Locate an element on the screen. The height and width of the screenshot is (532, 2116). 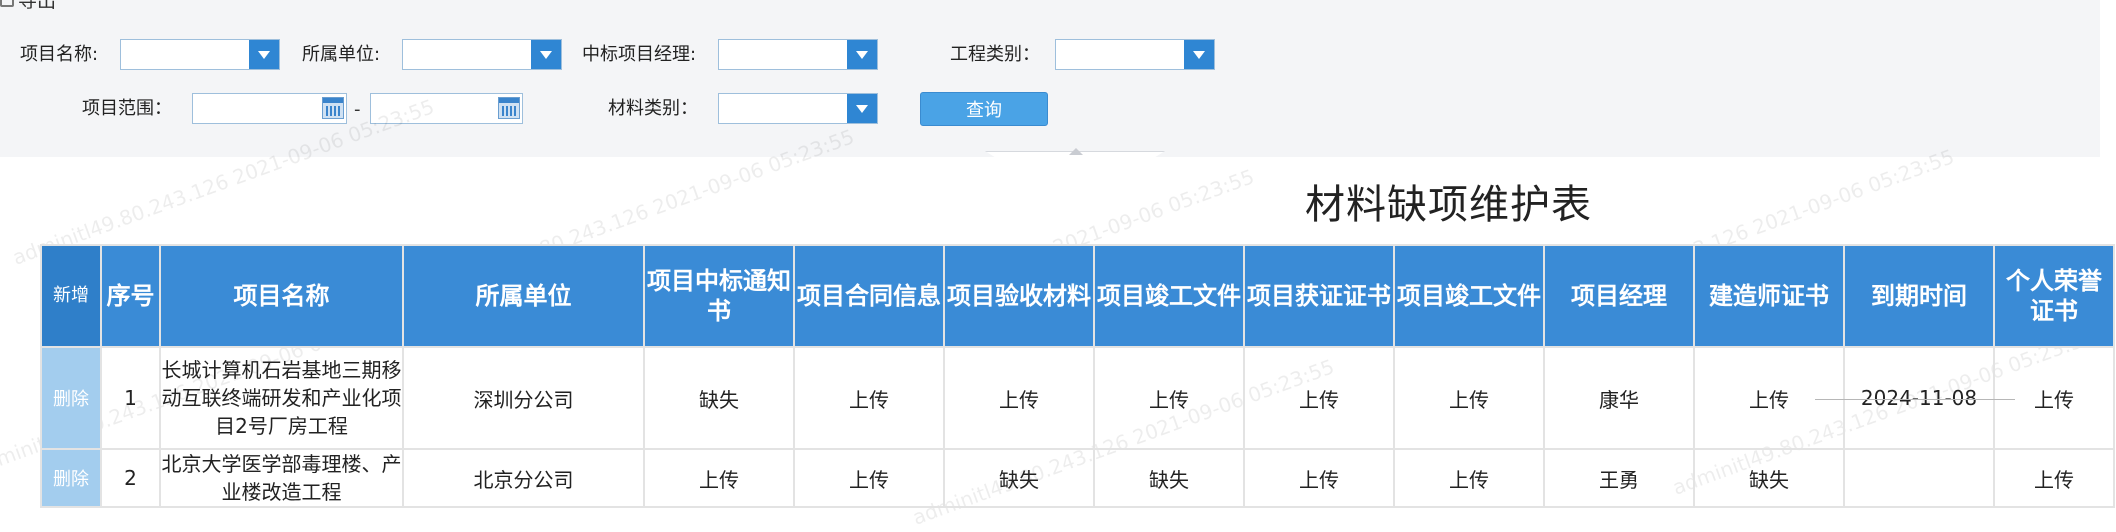
project-name-cell: 长城计算机石岩基地三期移动互联终端研发和产业化项目2号厂房工程 is located at coordinates (281, 398).